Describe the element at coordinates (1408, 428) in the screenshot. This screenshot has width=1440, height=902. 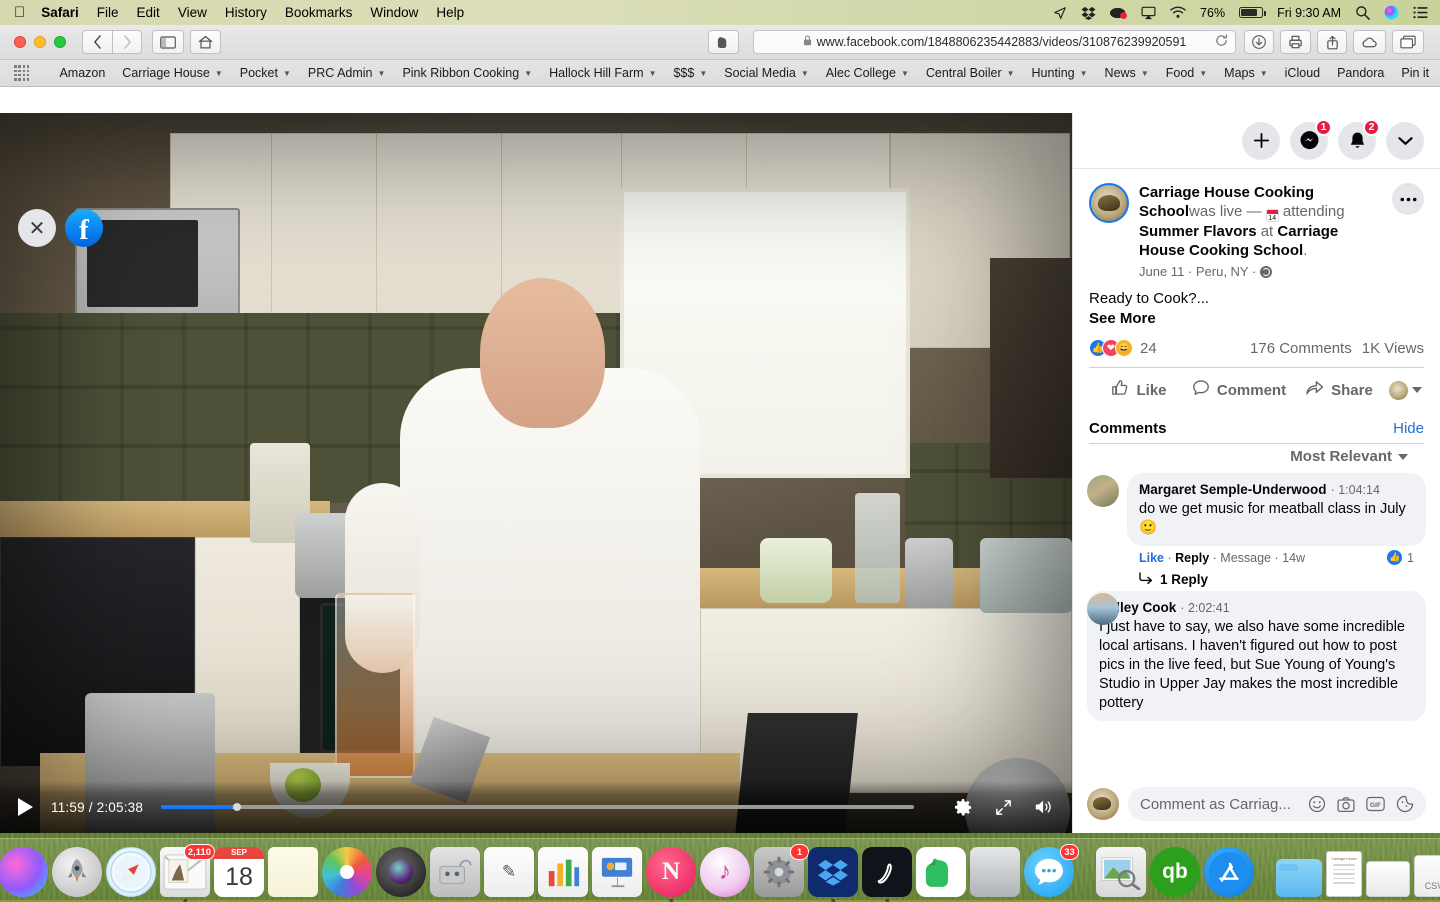
I see `hide-comments-link: Hide` at that location.